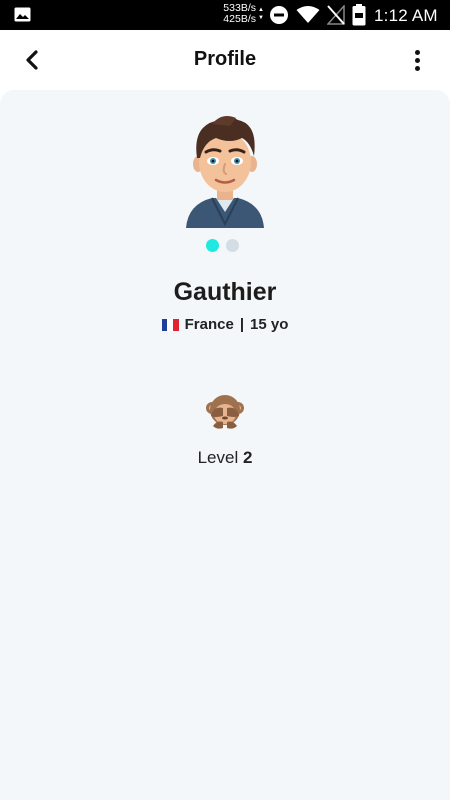 The height and width of the screenshot is (800, 450). I want to click on user-country: France, so click(209, 324).